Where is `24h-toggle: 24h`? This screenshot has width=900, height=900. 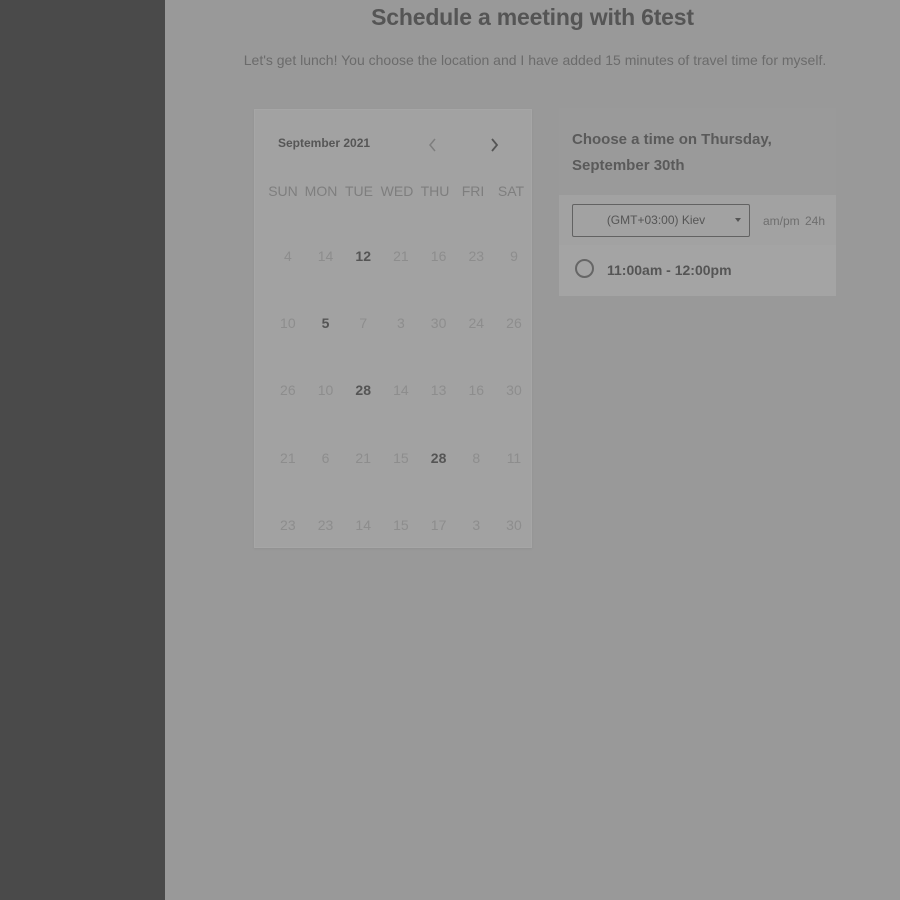 24h-toggle: 24h is located at coordinates (815, 221).